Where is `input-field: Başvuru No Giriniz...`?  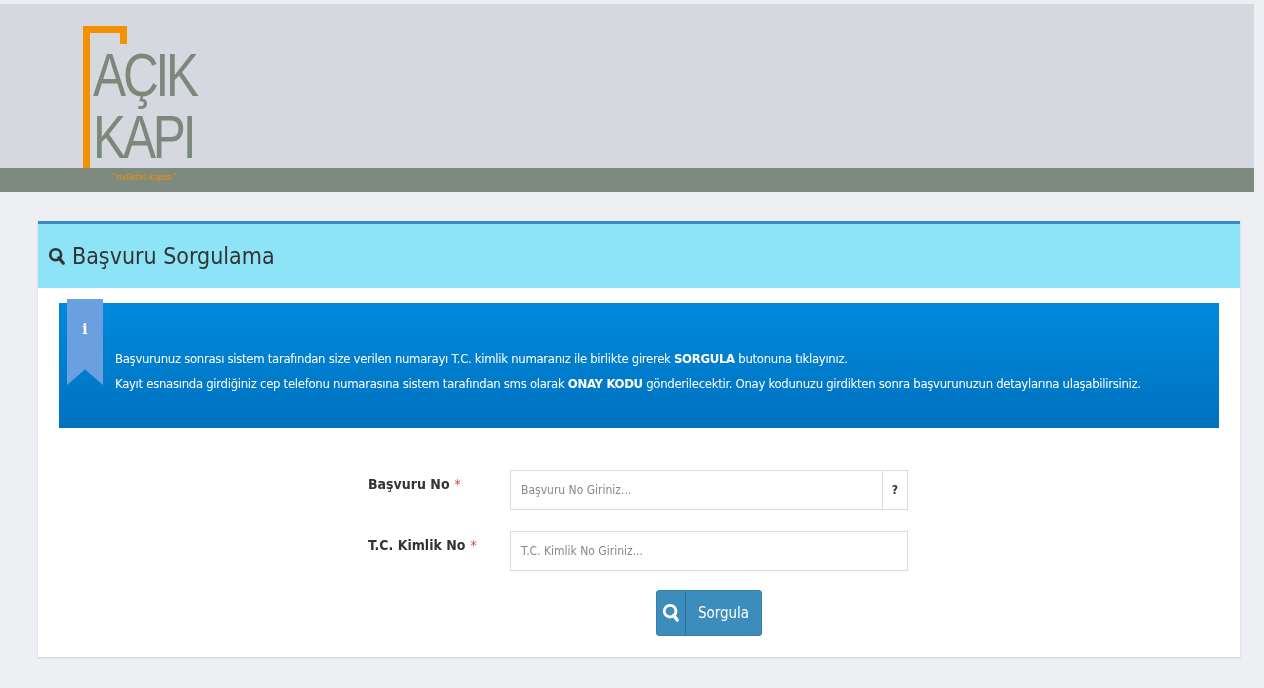
input-field: Başvuru No Giriniz... is located at coordinates (696, 490).